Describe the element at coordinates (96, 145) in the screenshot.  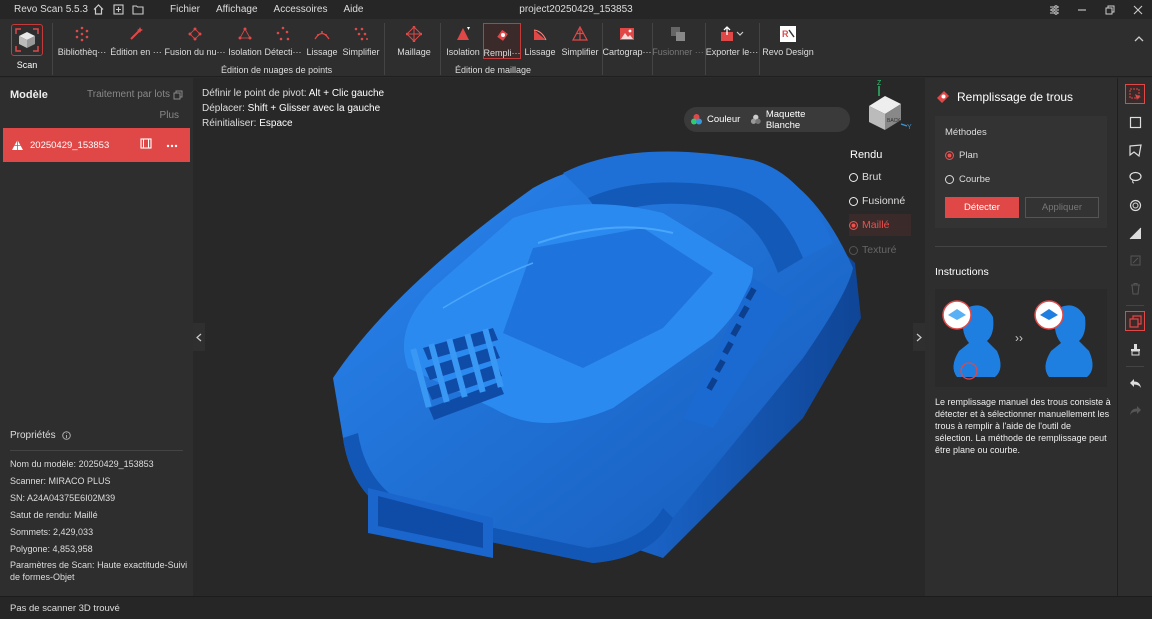
I see `model-list-item: 20250429_153853` at that location.